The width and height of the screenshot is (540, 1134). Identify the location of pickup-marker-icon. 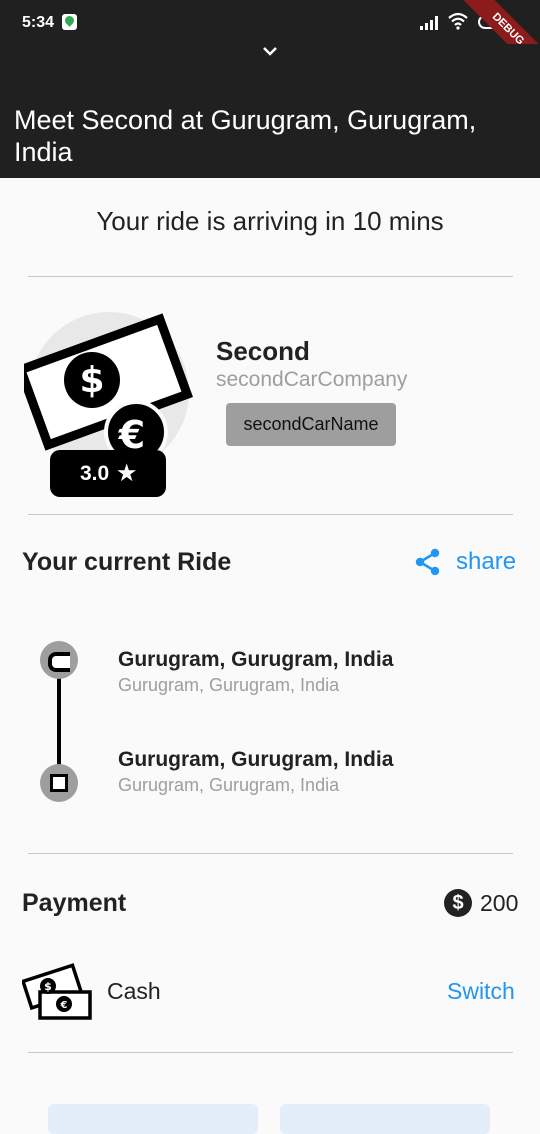
(59, 660).